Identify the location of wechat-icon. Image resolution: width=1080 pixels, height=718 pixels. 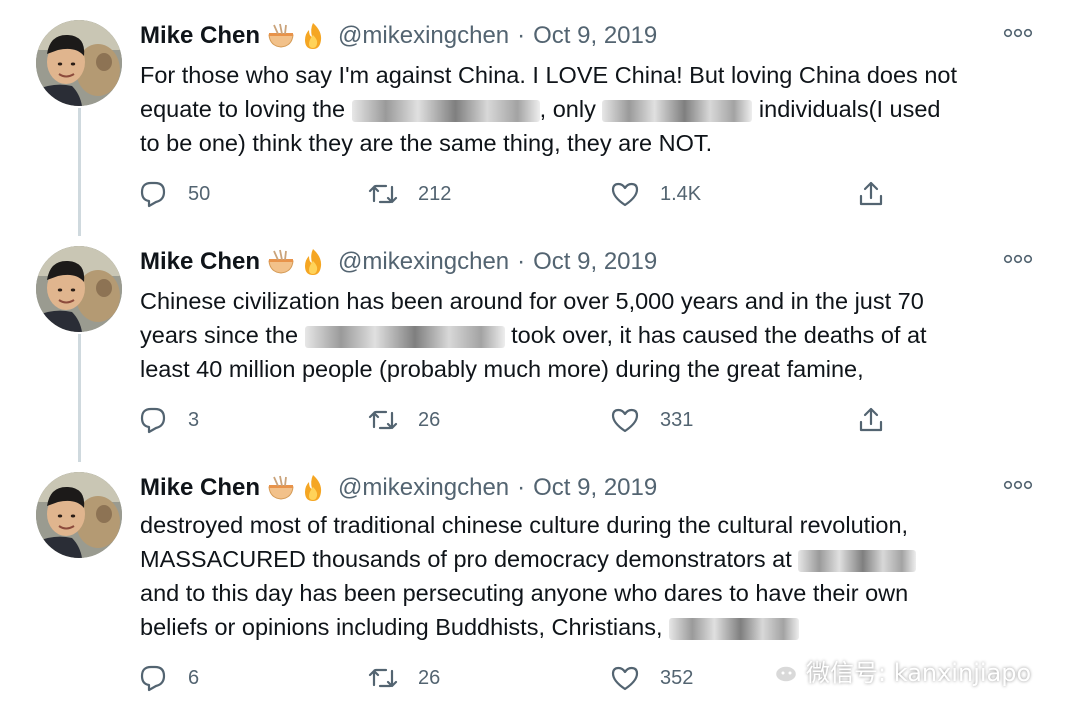
(778, 669).